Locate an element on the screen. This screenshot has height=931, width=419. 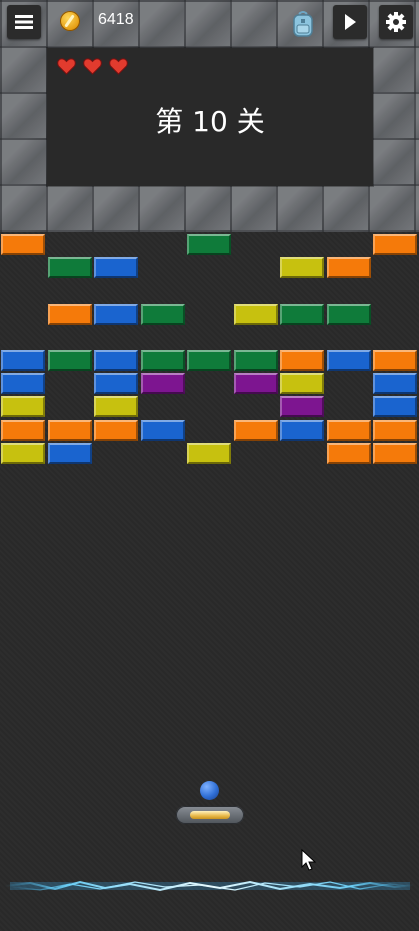
level-title: 第 10 关 is located at coordinates (210, 121).